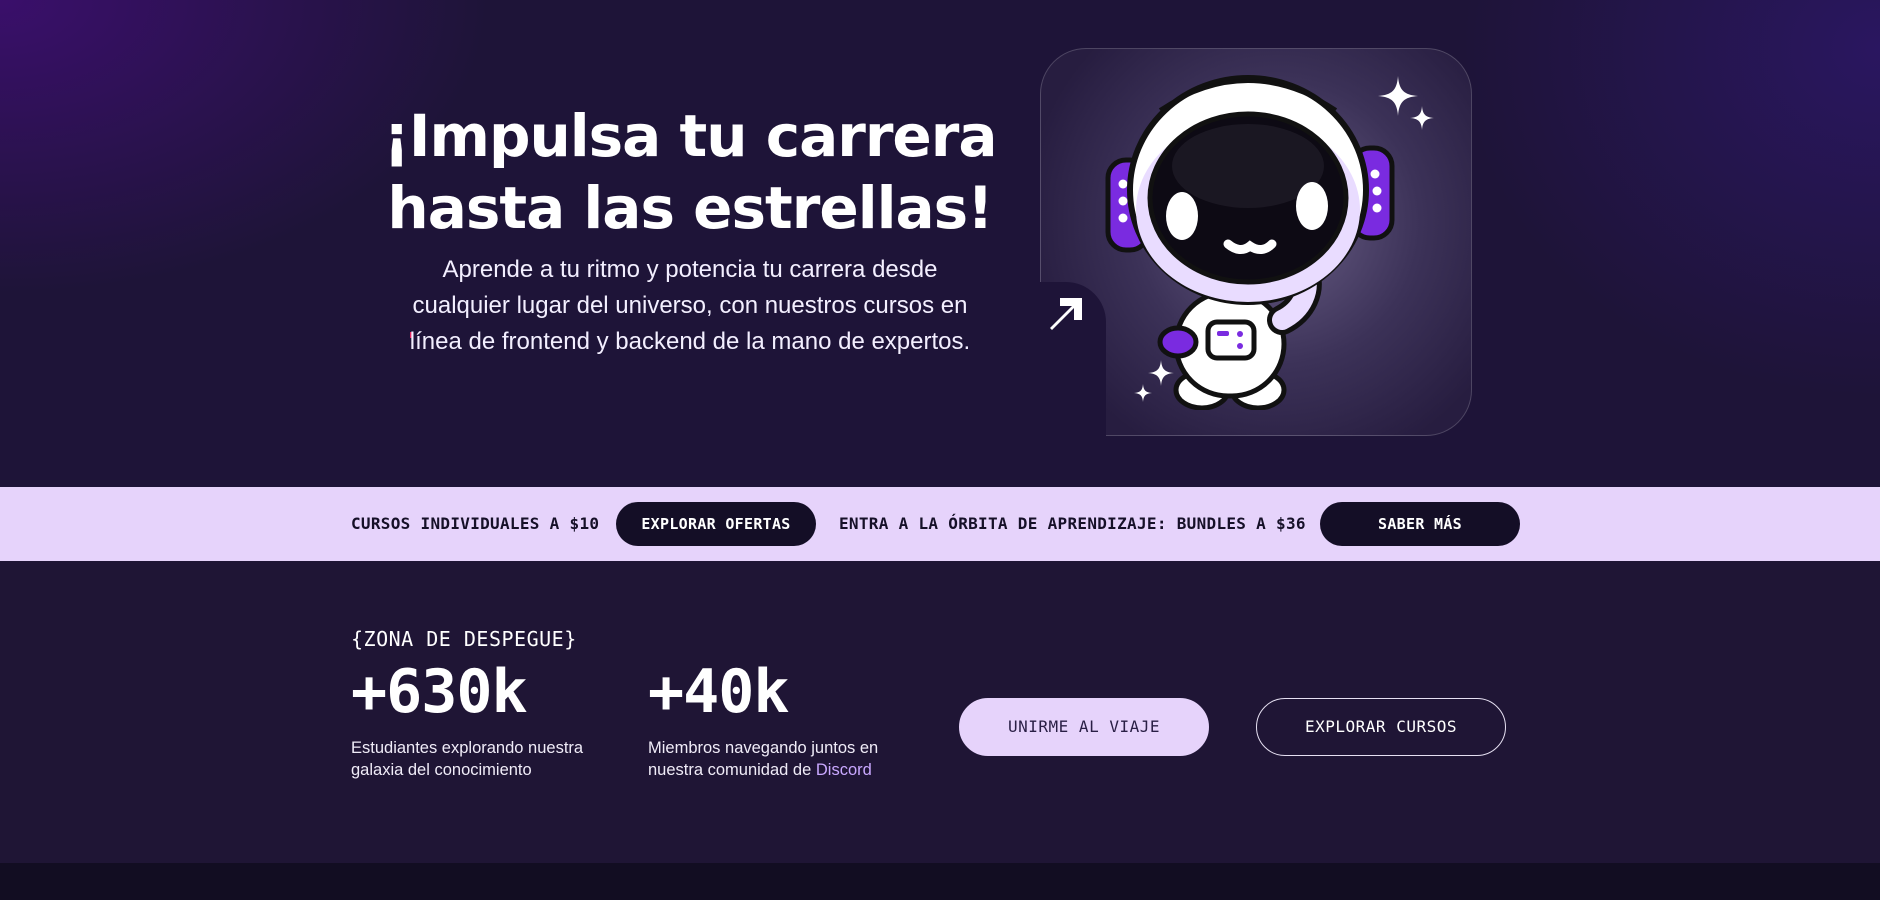 Image resolution: width=1880 pixels, height=900 pixels. I want to click on arrow-up-right-icon, so click(1066, 314).